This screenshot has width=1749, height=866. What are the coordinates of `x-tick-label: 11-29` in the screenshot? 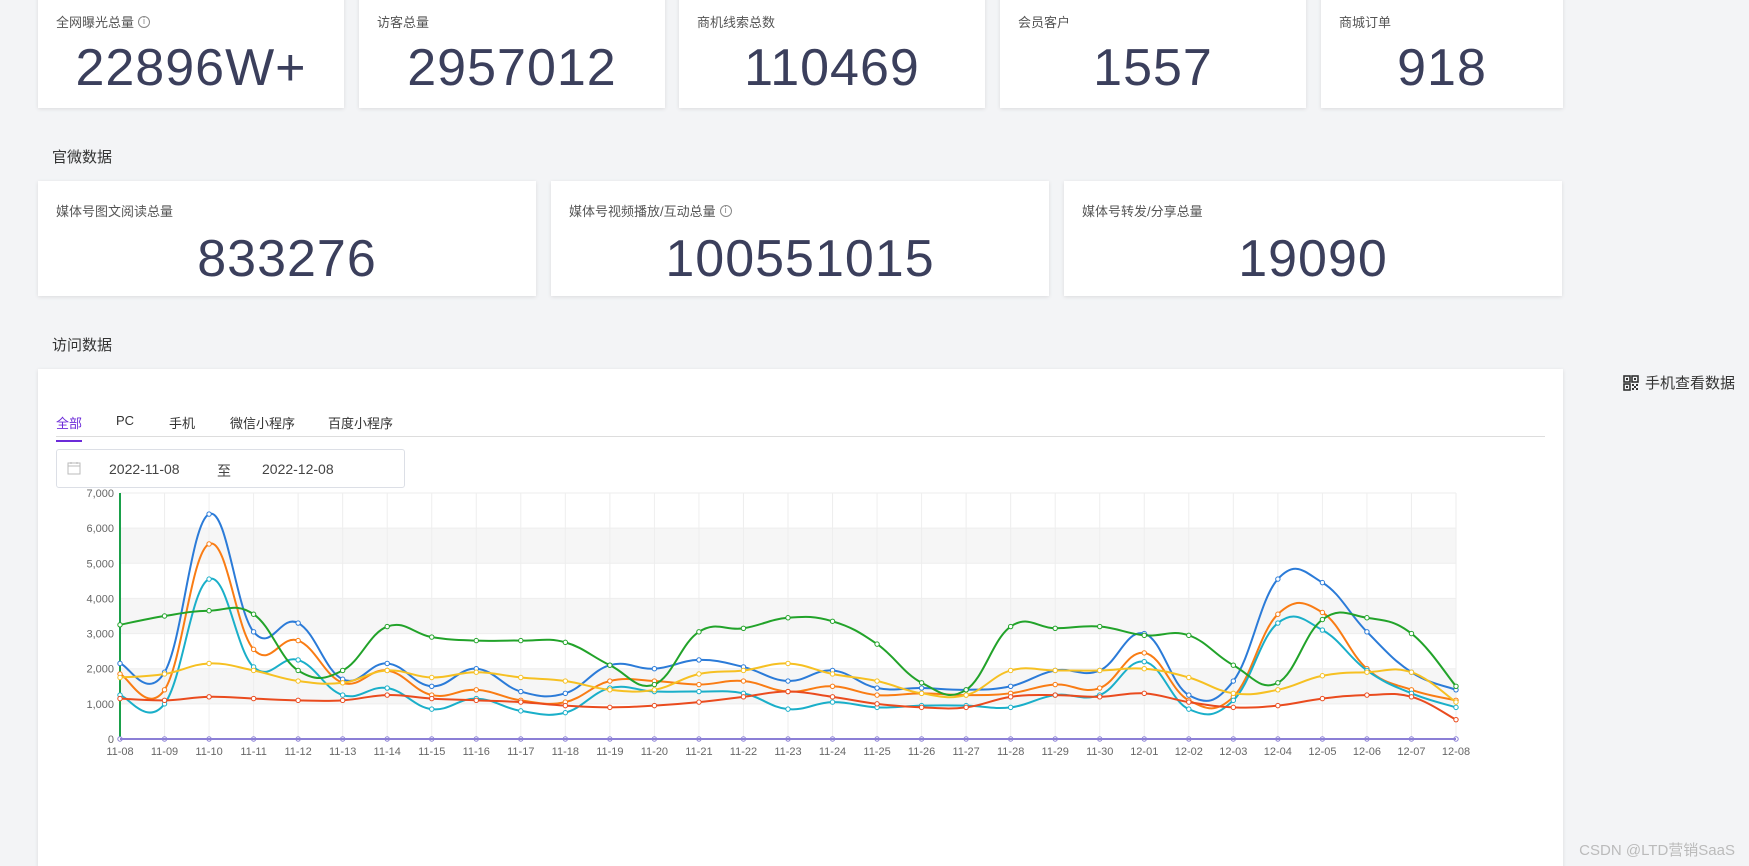 It's located at (1055, 752).